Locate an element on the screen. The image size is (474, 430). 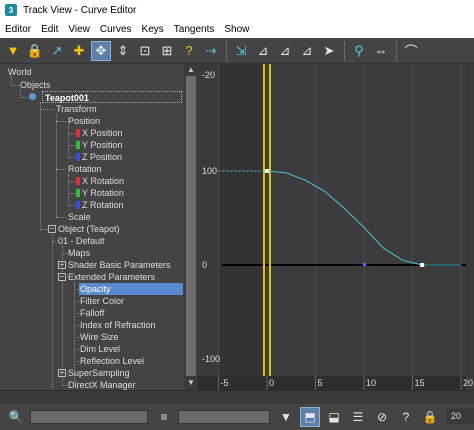
x-tick-label: 5 is located at coordinates (320, 383).